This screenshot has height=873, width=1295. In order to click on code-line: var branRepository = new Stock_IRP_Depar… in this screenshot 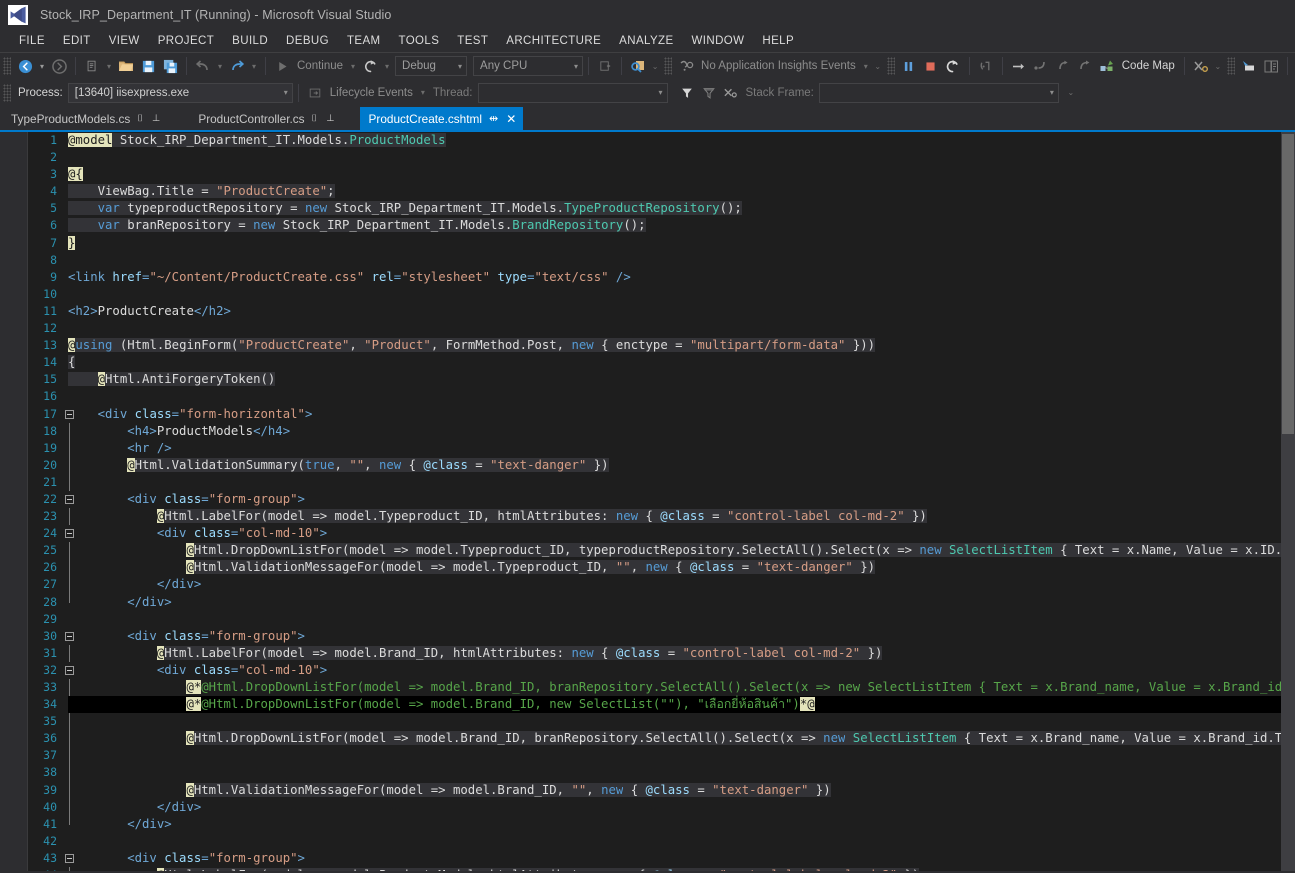, I will do `click(681, 225)`.